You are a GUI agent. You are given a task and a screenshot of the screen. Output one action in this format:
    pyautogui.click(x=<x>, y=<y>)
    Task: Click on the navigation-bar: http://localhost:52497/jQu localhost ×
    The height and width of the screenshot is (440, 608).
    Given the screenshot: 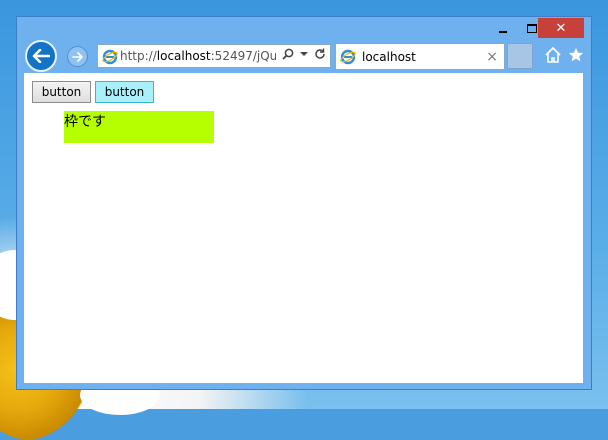 What is the action you would take?
    pyautogui.click(x=304, y=56)
    